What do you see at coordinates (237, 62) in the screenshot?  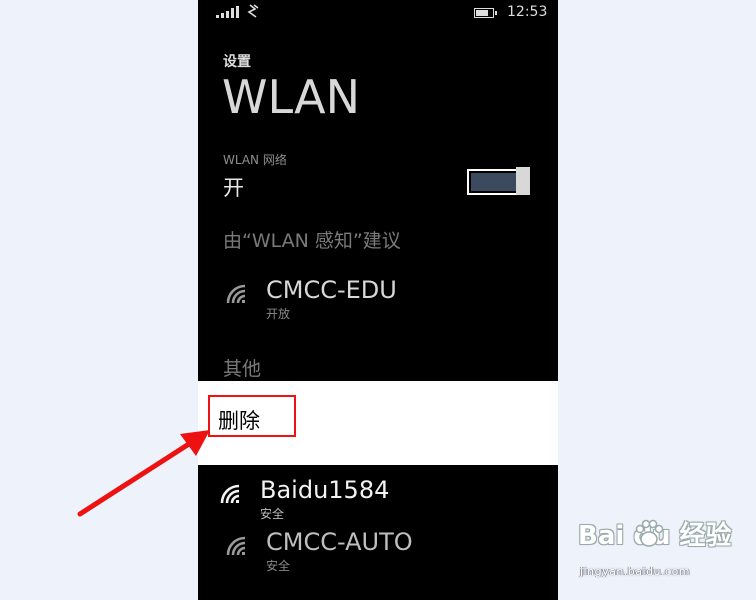 I see `page-subtitle: 设置` at bounding box center [237, 62].